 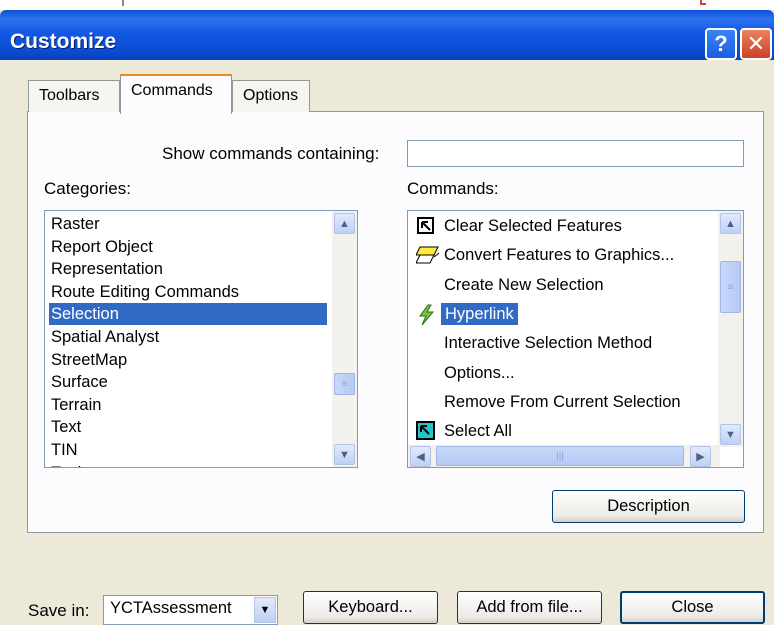 What do you see at coordinates (188, 314) in the screenshot?
I see `category-item: Selection` at bounding box center [188, 314].